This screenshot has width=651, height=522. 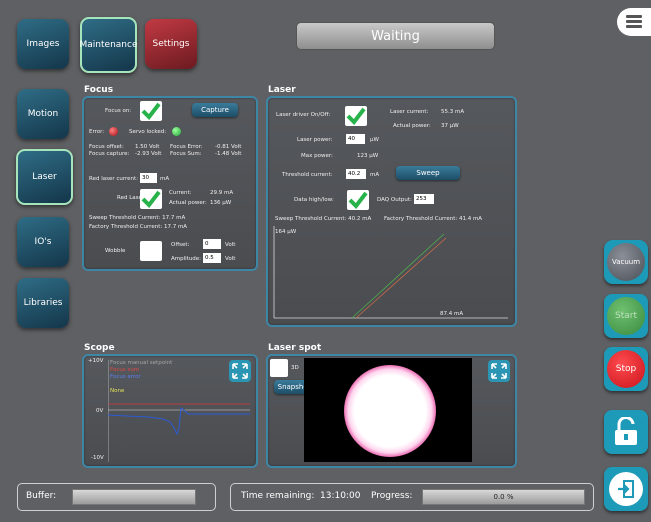 What do you see at coordinates (99, 90) in the screenshot?
I see `focus-title: Focus` at bounding box center [99, 90].